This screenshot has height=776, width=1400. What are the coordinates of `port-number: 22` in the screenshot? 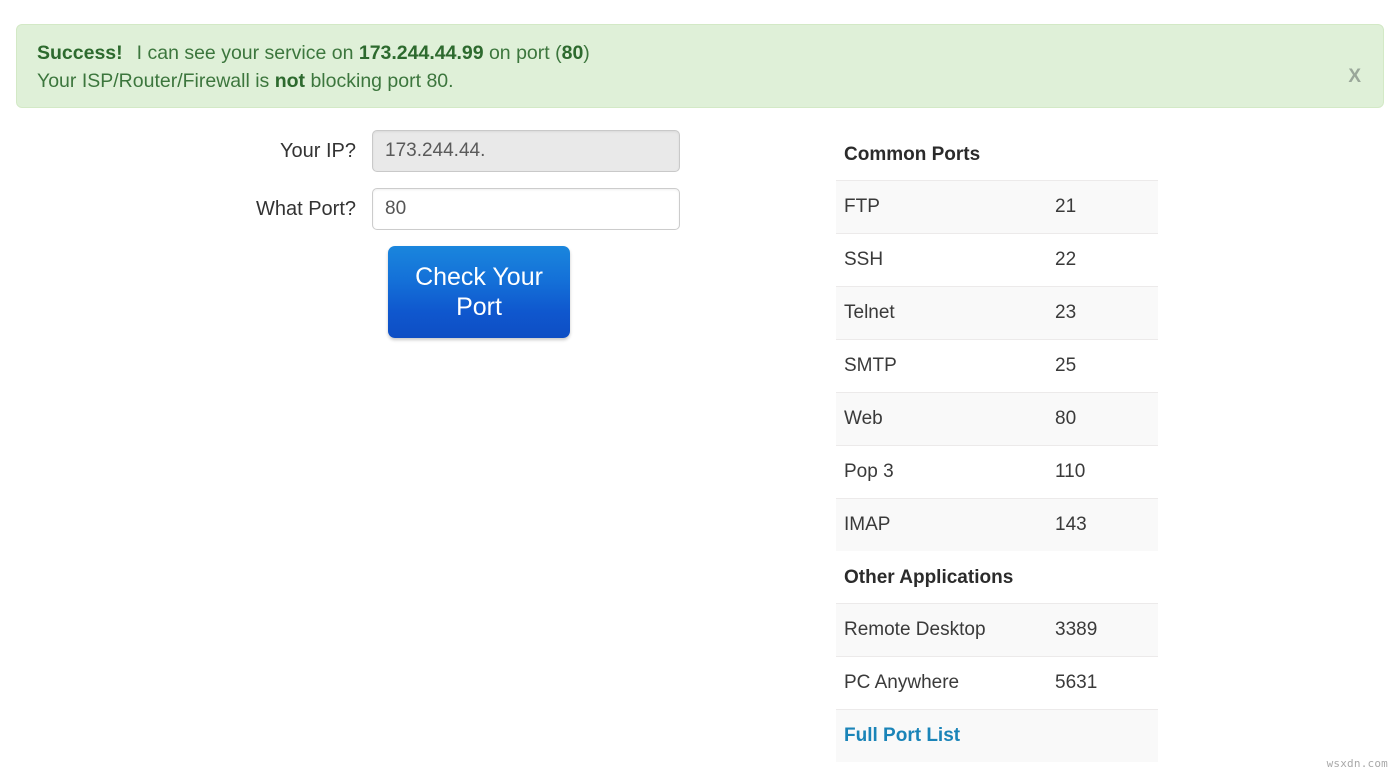 It's located at (1066, 259).